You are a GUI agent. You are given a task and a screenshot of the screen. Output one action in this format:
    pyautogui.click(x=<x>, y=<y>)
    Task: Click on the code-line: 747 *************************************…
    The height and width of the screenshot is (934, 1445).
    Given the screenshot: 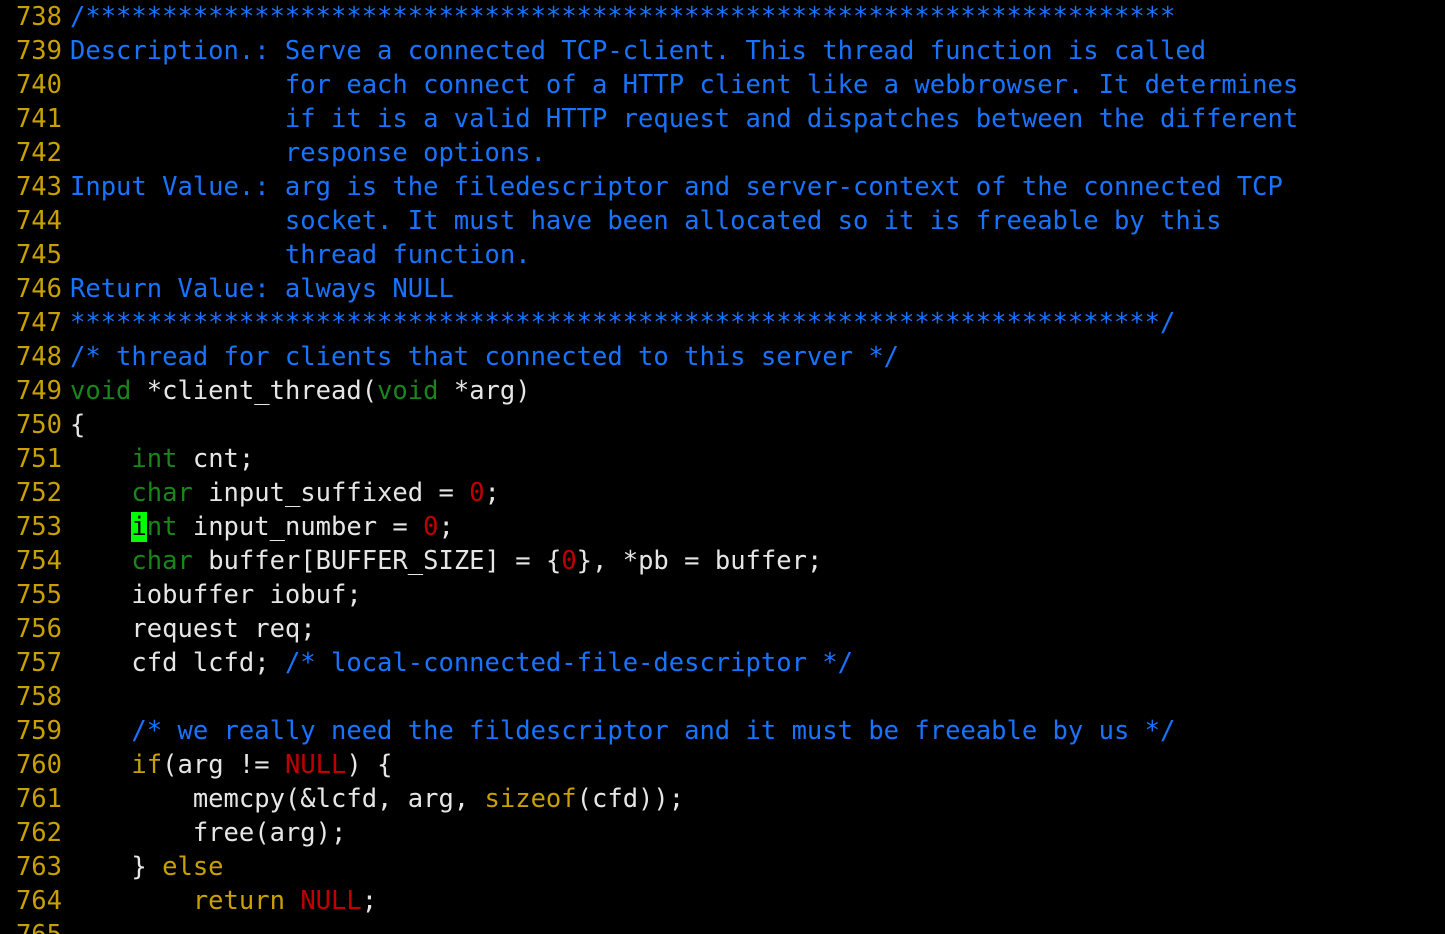 What is the action you would take?
    pyautogui.click(x=722, y=323)
    